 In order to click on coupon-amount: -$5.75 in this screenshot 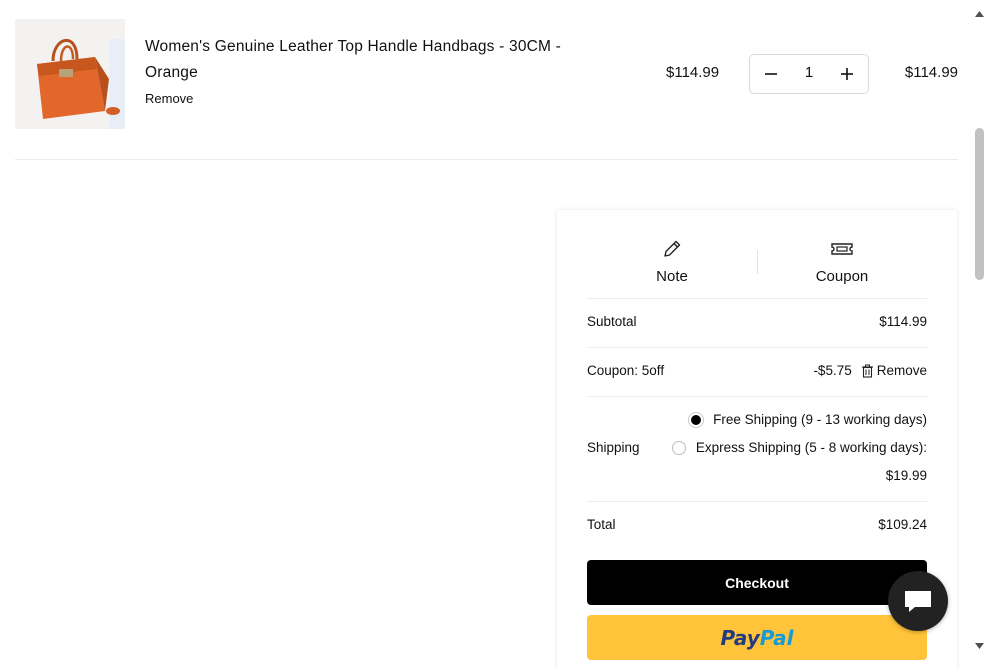, I will do `click(832, 370)`.